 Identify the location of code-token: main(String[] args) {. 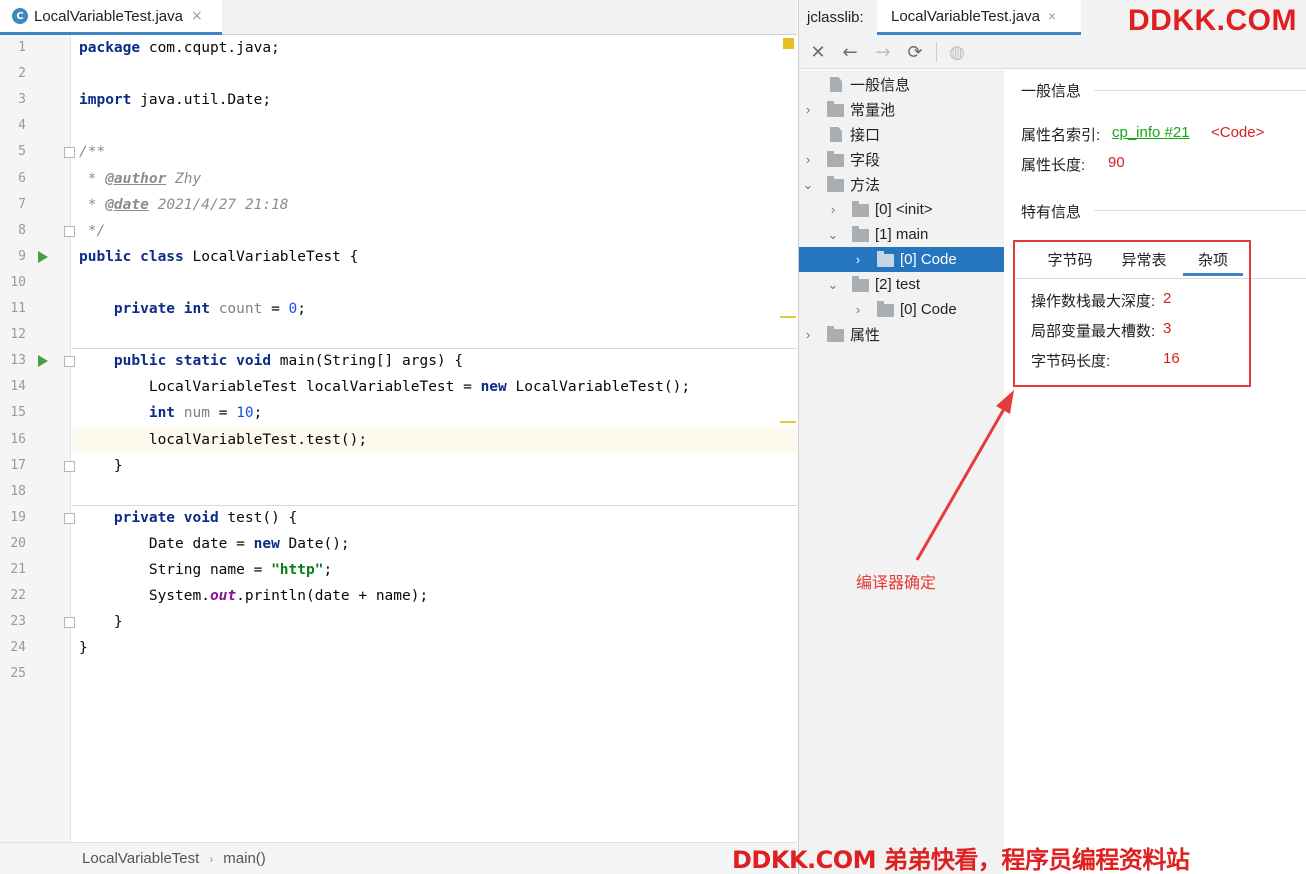
(367, 361).